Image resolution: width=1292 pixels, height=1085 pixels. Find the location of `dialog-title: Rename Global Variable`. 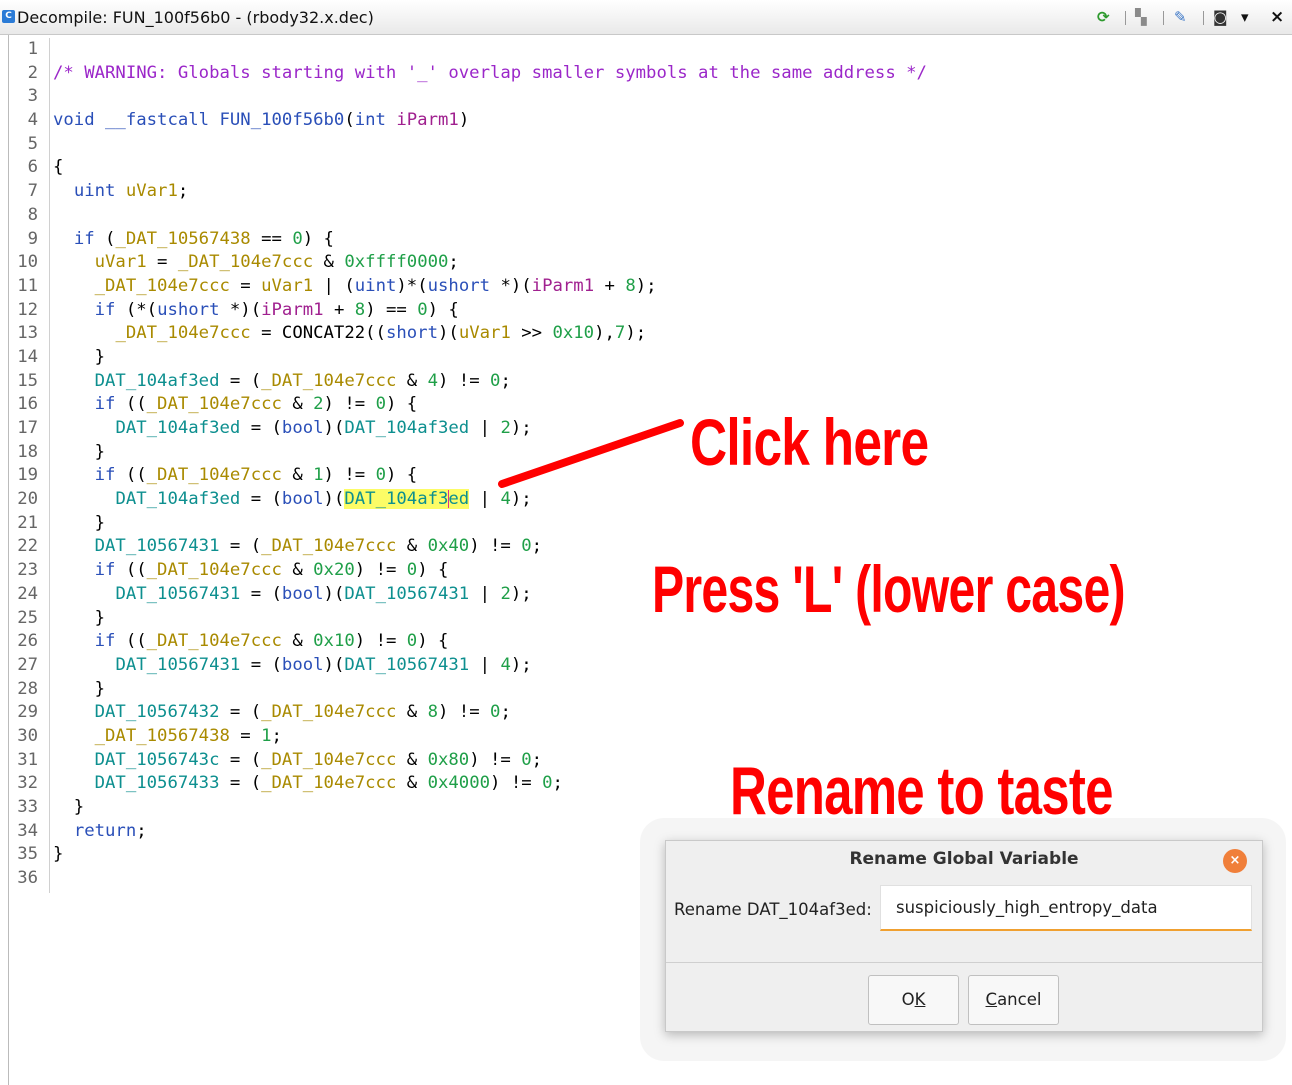

dialog-title: Rename Global Variable is located at coordinates (964, 859).